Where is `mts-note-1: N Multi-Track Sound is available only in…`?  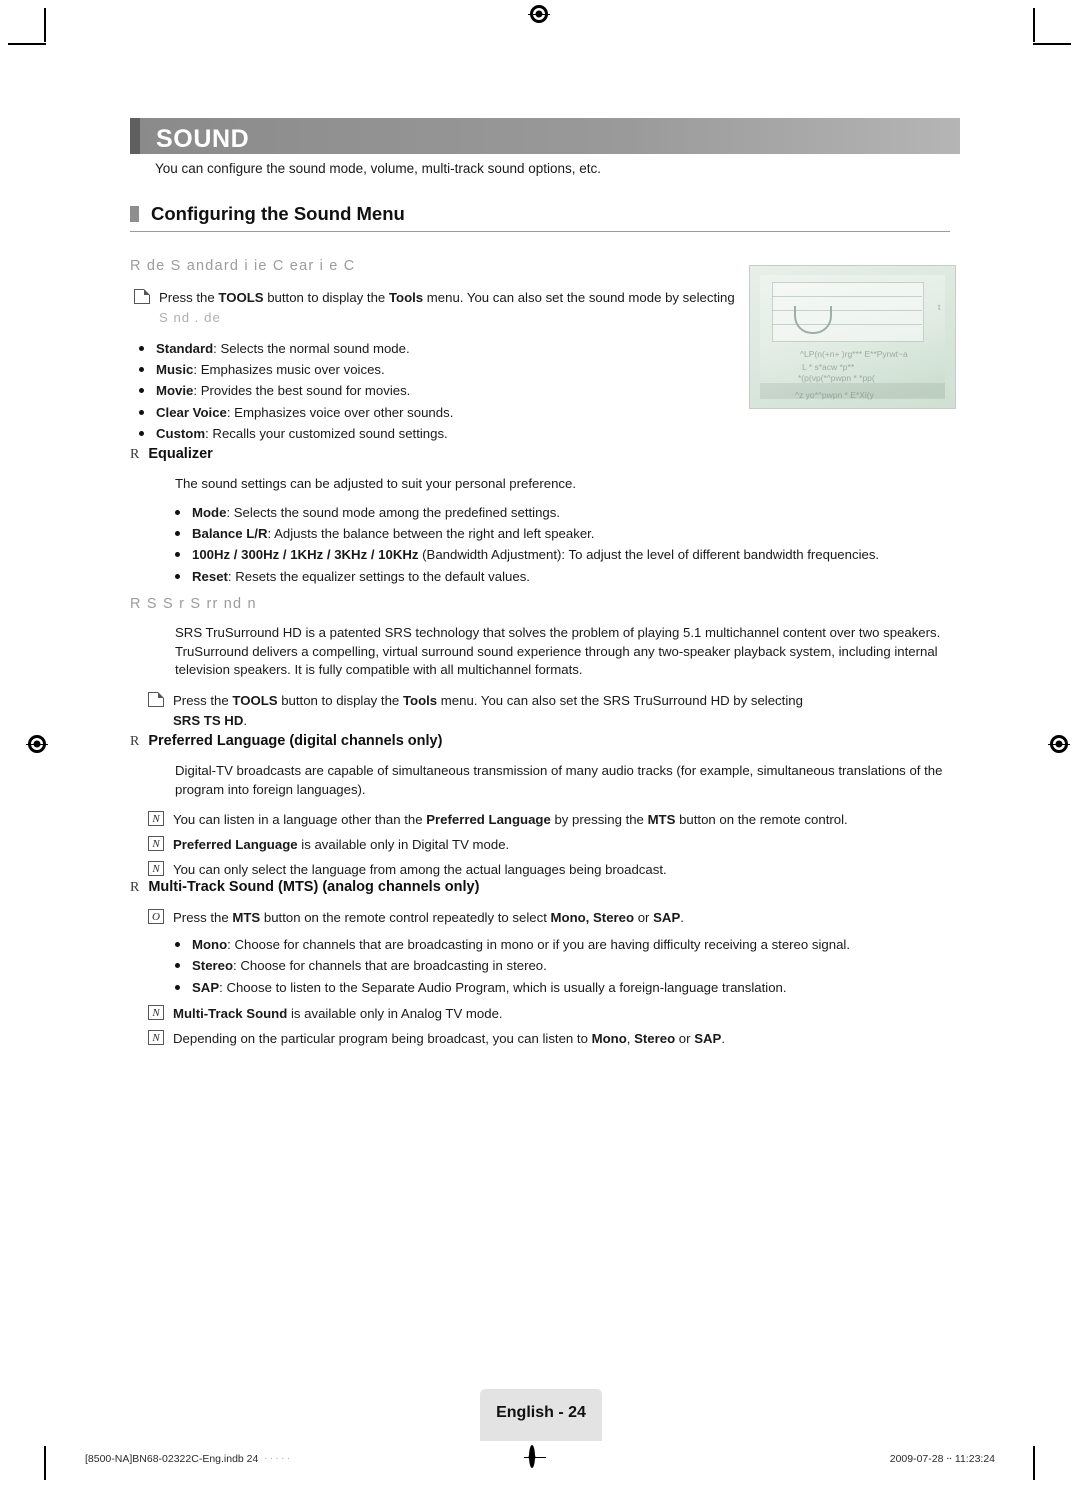
mts-note-1: N Multi-Track Sound is available only in… is located at coordinates (547, 1014).